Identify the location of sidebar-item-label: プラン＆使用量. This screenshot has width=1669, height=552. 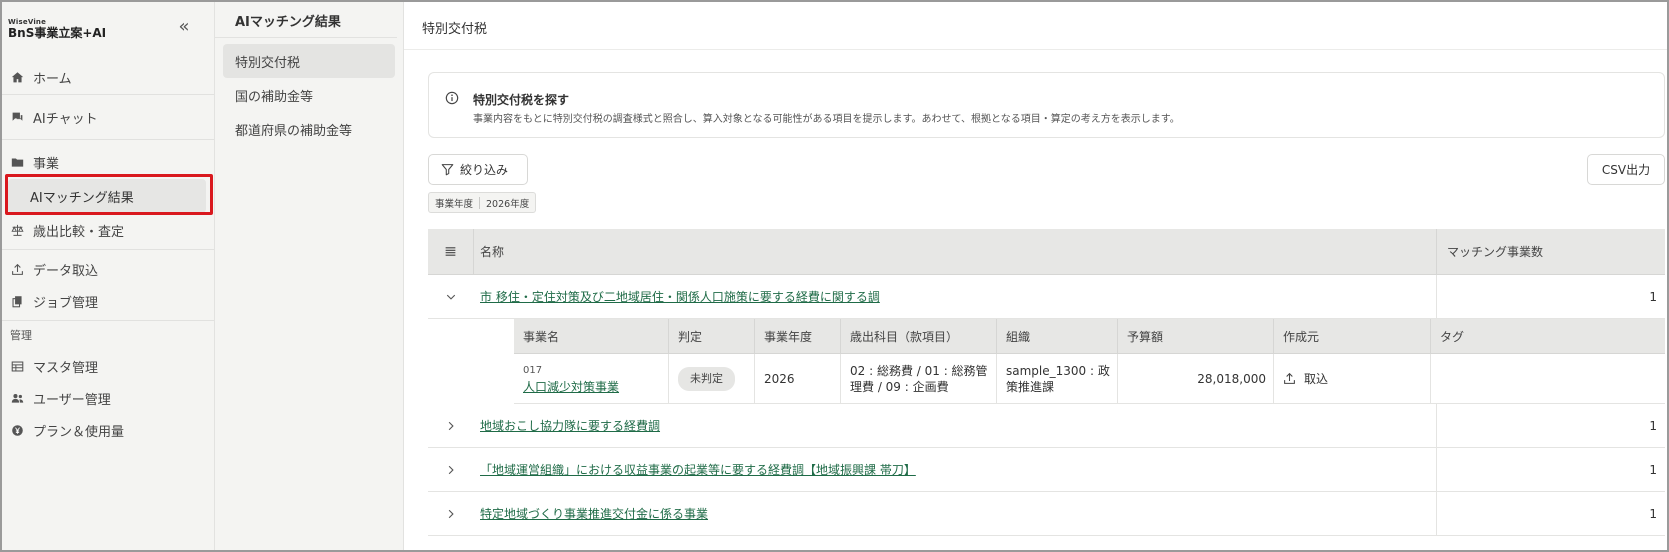
(79, 432).